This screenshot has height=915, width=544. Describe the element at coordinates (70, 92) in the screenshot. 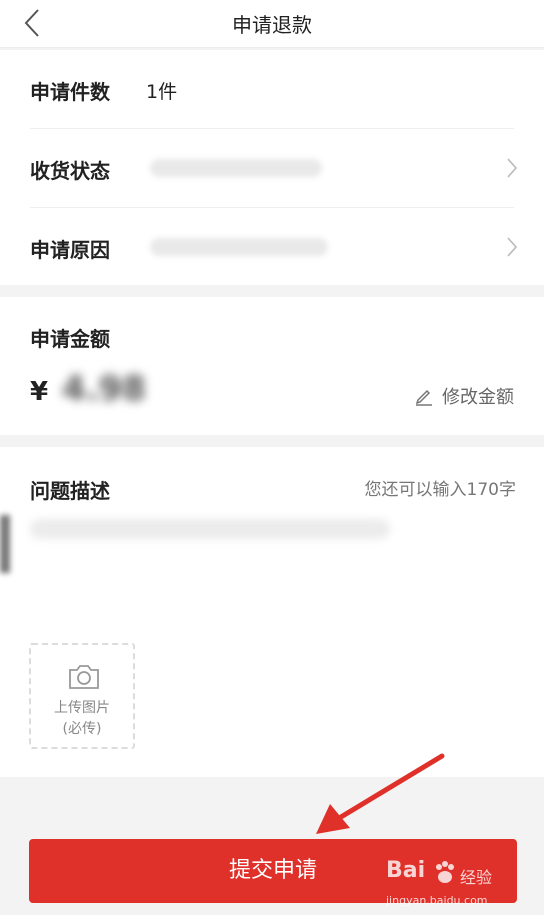

I see `quantity-label: 申请件数` at that location.